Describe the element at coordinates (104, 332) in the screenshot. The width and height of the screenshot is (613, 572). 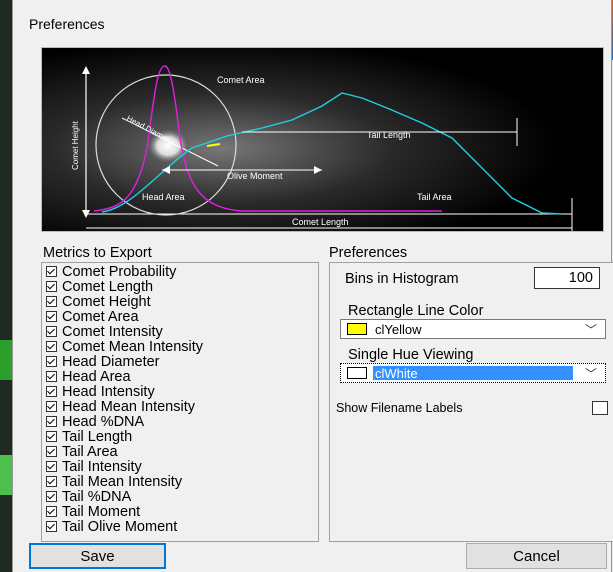
I see `metric-comet-intensity: Comet Intensity` at that location.